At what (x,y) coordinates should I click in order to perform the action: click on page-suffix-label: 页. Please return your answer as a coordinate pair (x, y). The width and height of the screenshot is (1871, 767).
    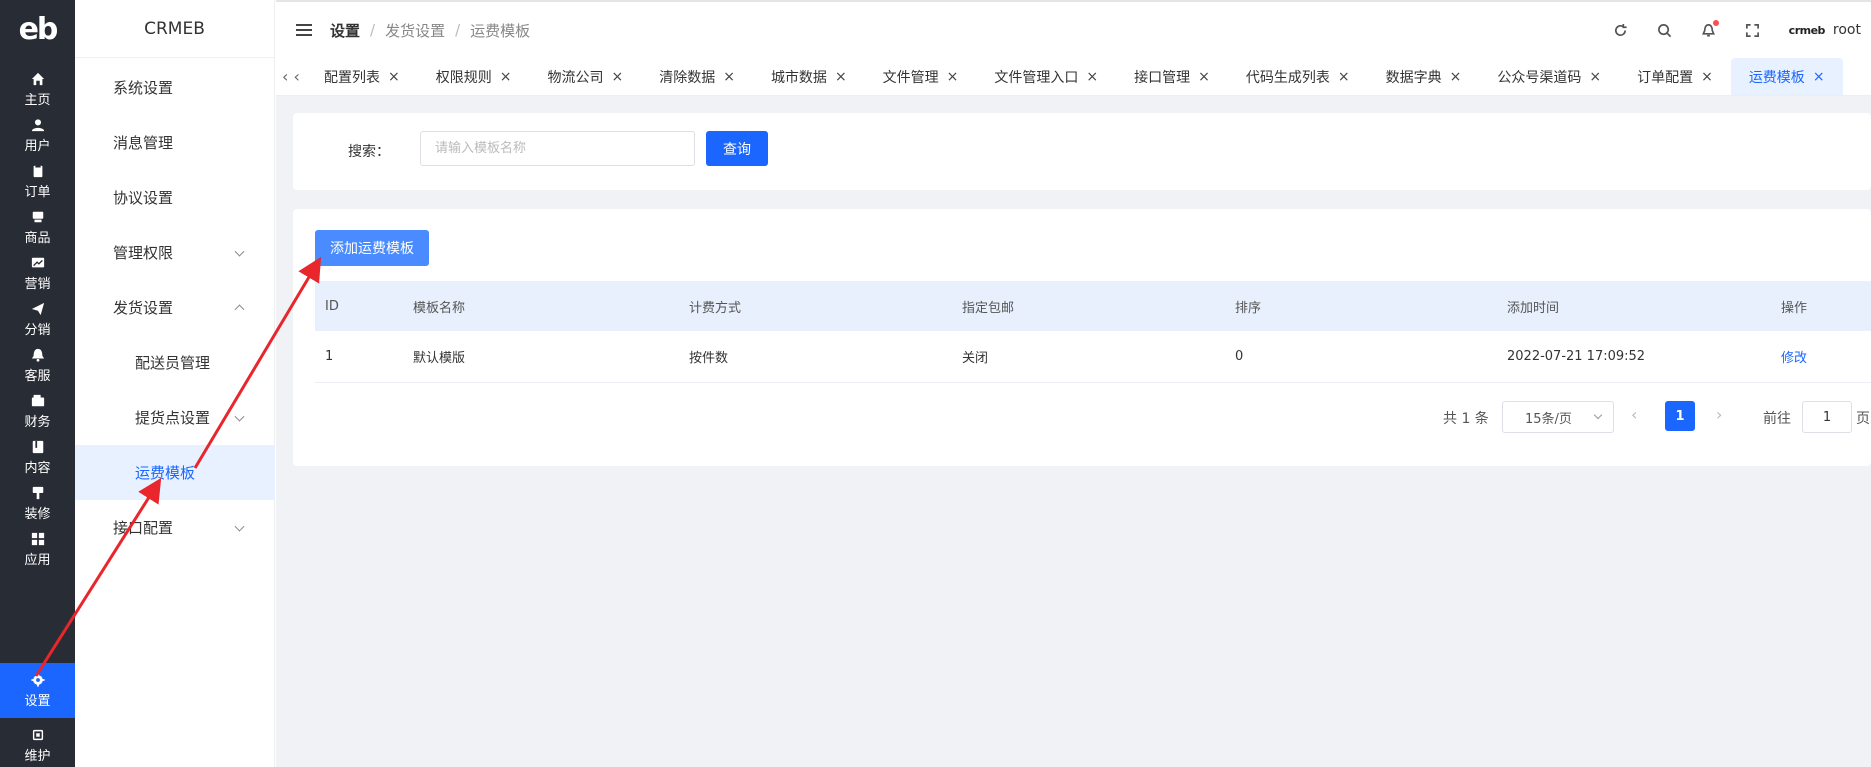
    Looking at the image, I should click on (1863, 419).